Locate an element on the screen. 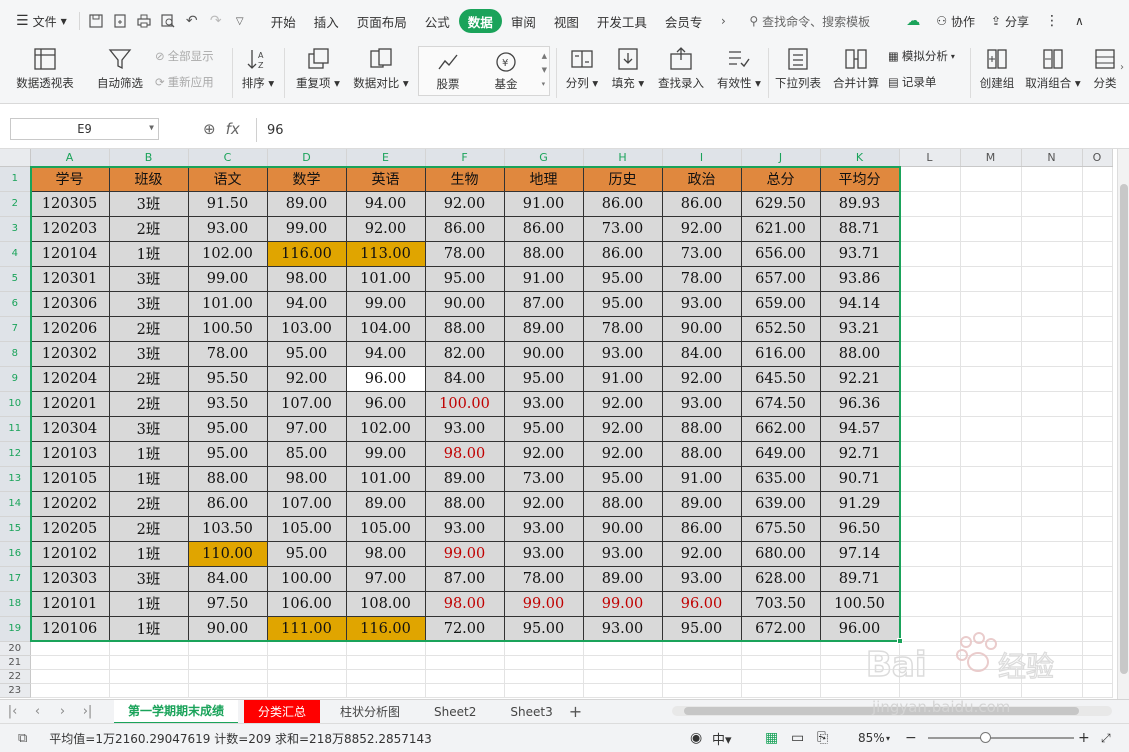 This screenshot has width=1129, height=752. data-cell: 102.00 is located at coordinates (385, 428).